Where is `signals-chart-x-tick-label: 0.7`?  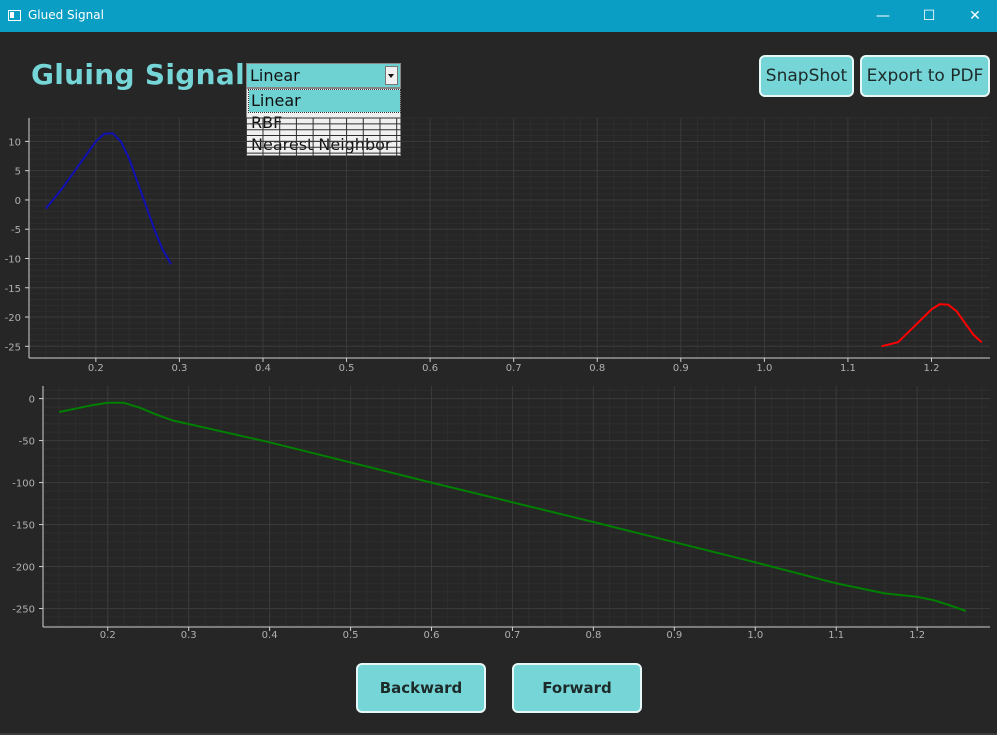
signals-chart-x-tick-label: 0.7 is located at coordinates (514, 368).